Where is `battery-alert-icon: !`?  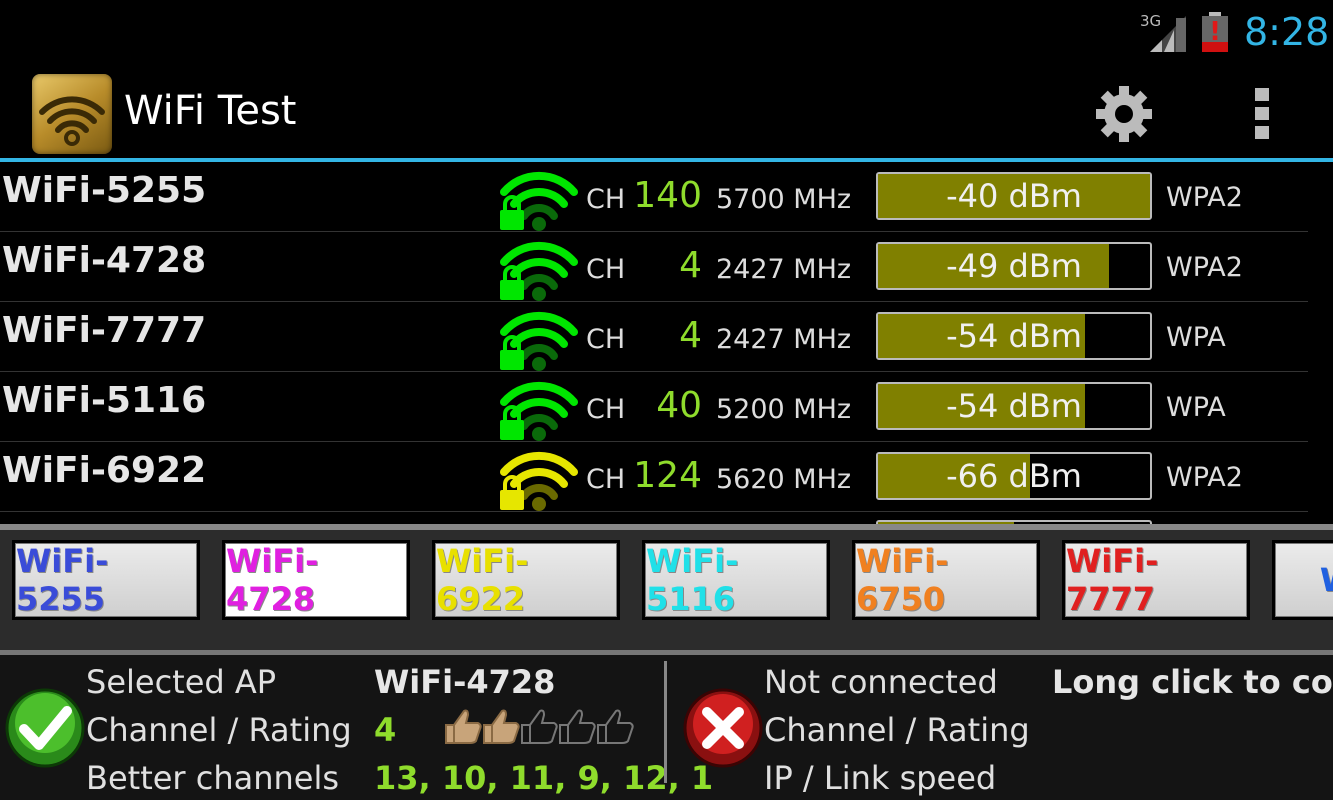
battery-alert-icon: ! is located at coordinates (1215, 32).